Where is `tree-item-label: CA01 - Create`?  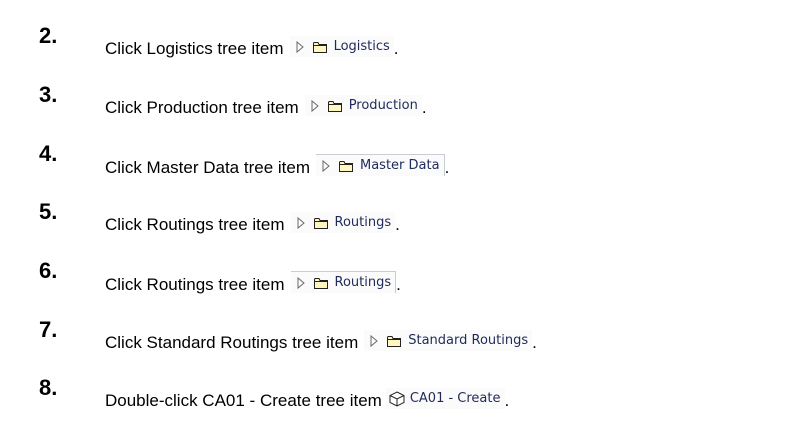 tree-item-label: CA01 - Create is located at coordinates (455, 398).